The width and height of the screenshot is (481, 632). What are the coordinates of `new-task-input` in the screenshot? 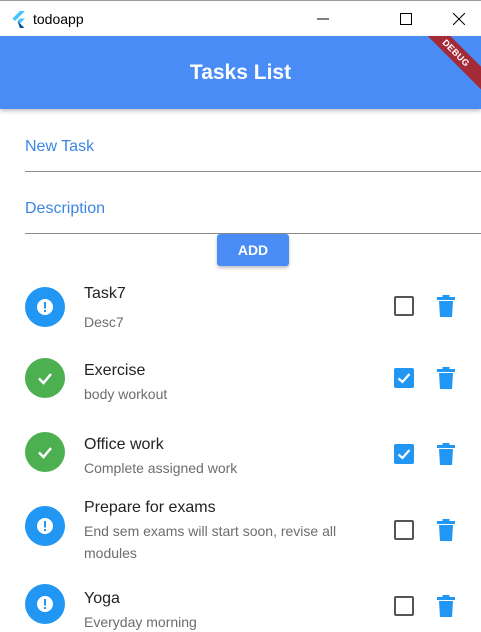 It's located at (253, 146).